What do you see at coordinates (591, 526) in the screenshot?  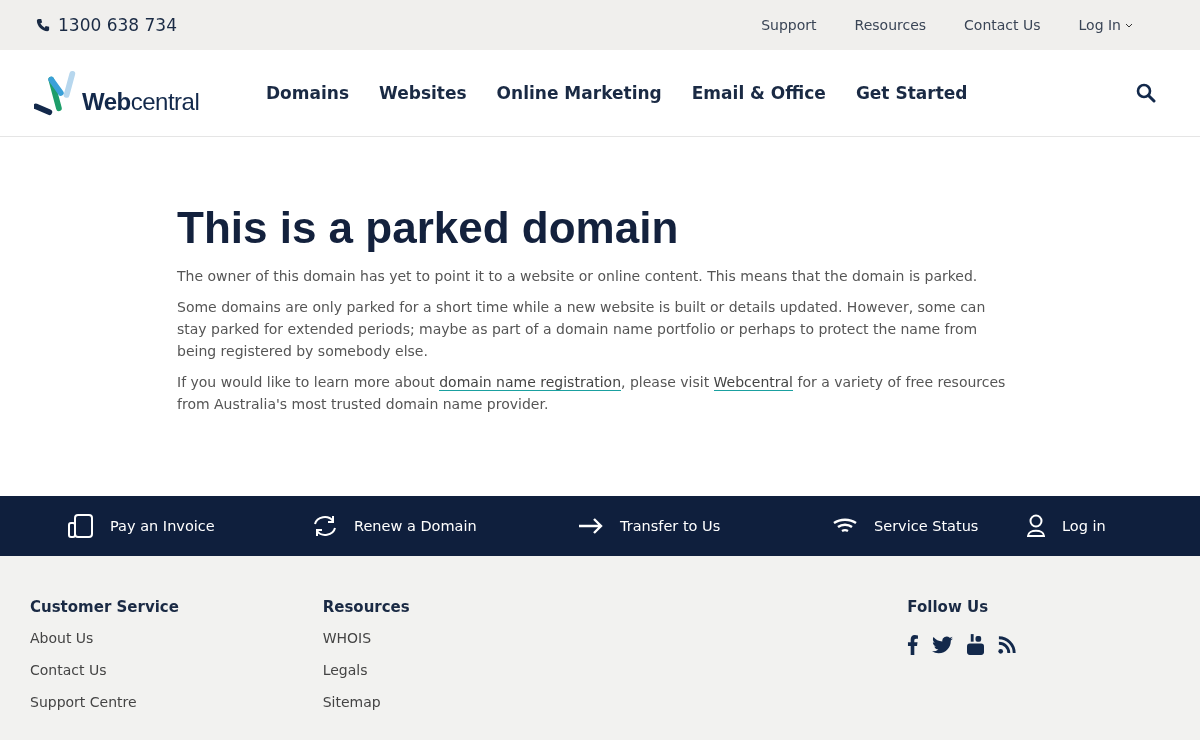 I see `arrow-right-icon` at bounding box center [591, 526].